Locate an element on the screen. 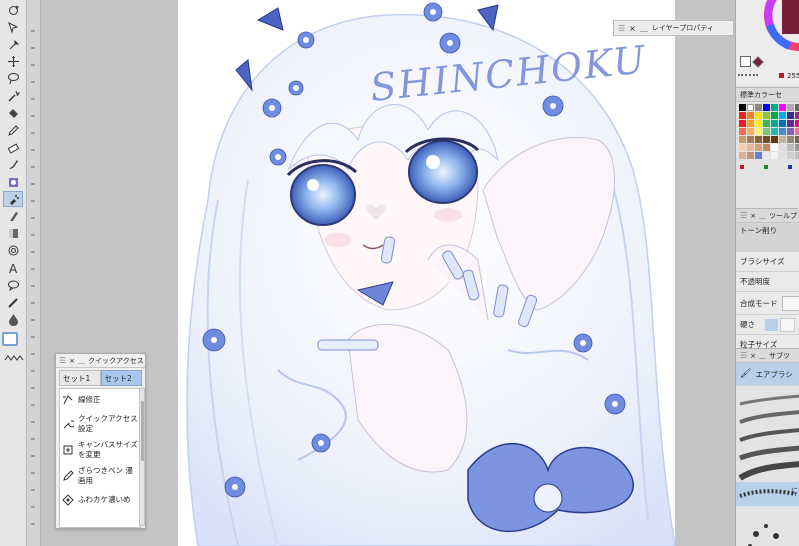 This screenshot has width=799, height=546. eyedropper-icon is located at coordinates (14, 44).